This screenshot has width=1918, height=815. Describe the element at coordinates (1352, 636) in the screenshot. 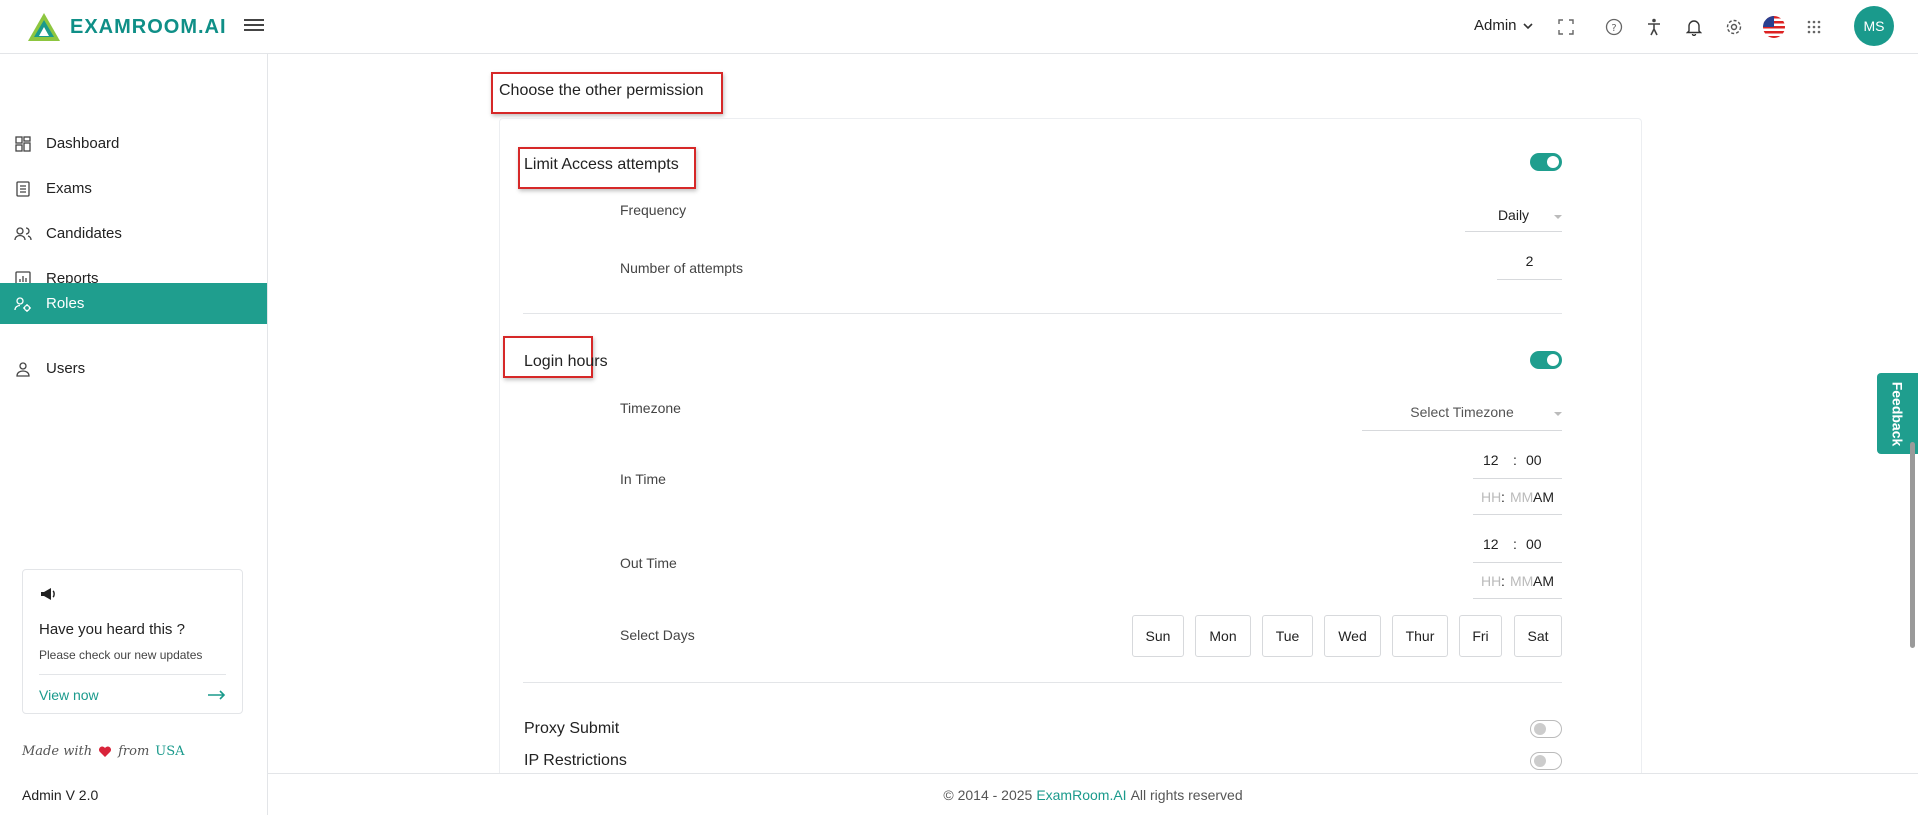

I see `day-button-wed: Wed` at that location.